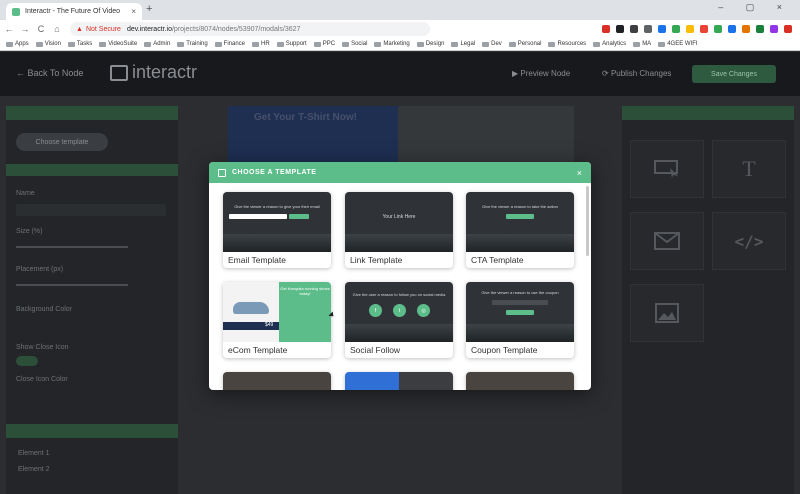 The image size is (800, 494). What do you see at coordinates (359, 44) in the screenshot?
I see `bookmark-label: Social` at bounding box center [359, 44].